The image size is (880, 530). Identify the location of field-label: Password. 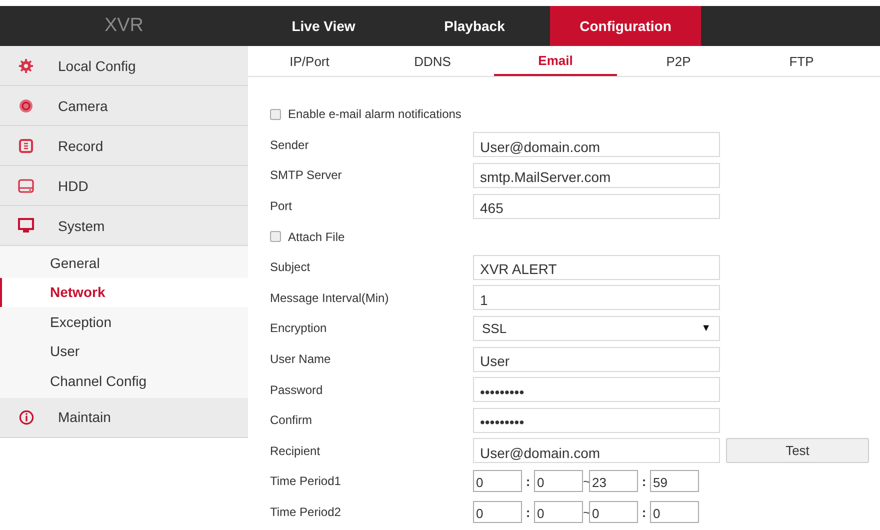
(297, 389).